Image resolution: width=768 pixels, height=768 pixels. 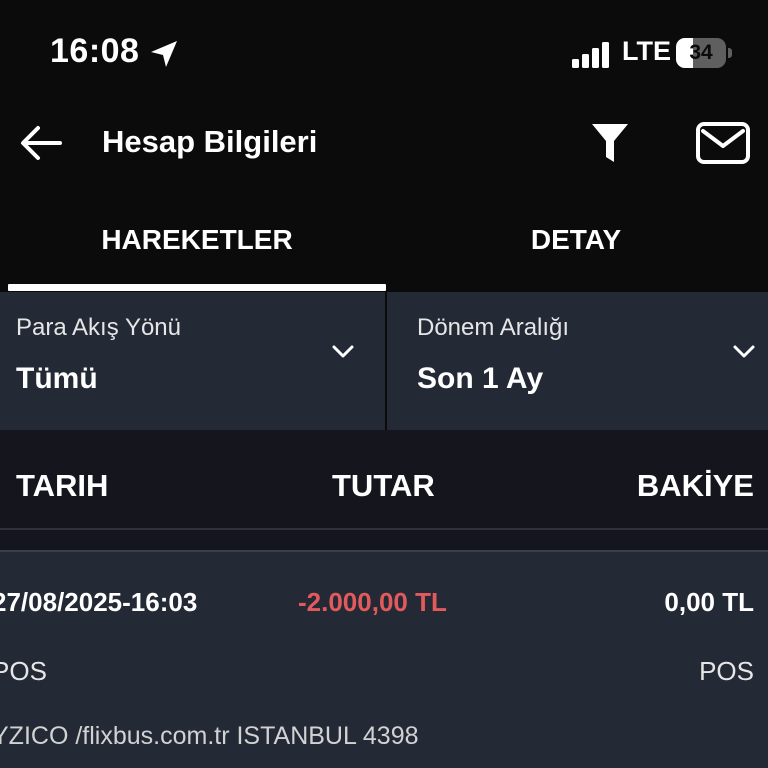 I want to click on table-header: TARIH TUTAR BAKİYE, so click(x=384, y=480).